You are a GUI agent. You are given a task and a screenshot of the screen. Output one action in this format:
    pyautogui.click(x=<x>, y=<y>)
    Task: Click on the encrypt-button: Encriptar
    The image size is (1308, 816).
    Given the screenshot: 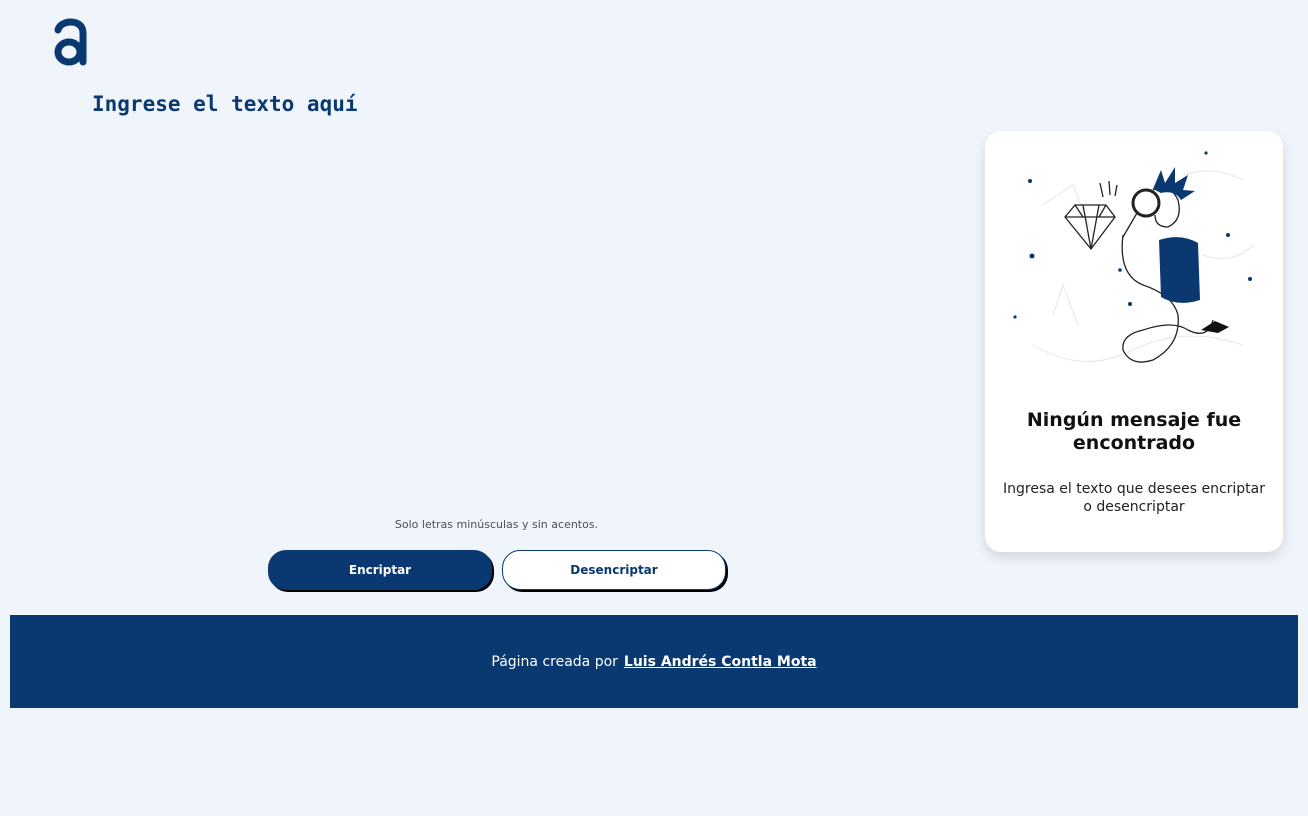 What is the action you would take?
    pyautogui.click(x=380, y=570)
    